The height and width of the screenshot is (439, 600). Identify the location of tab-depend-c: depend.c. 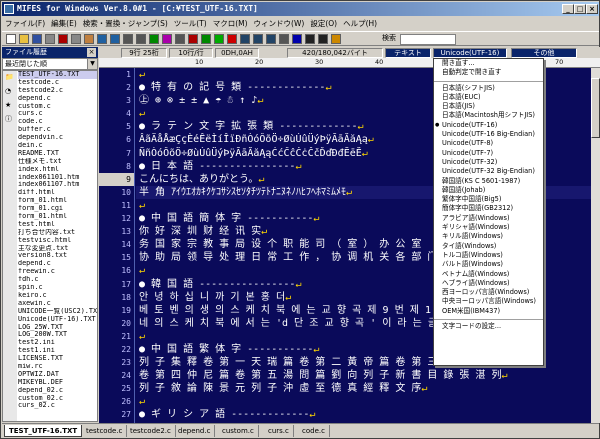
(195, 431).